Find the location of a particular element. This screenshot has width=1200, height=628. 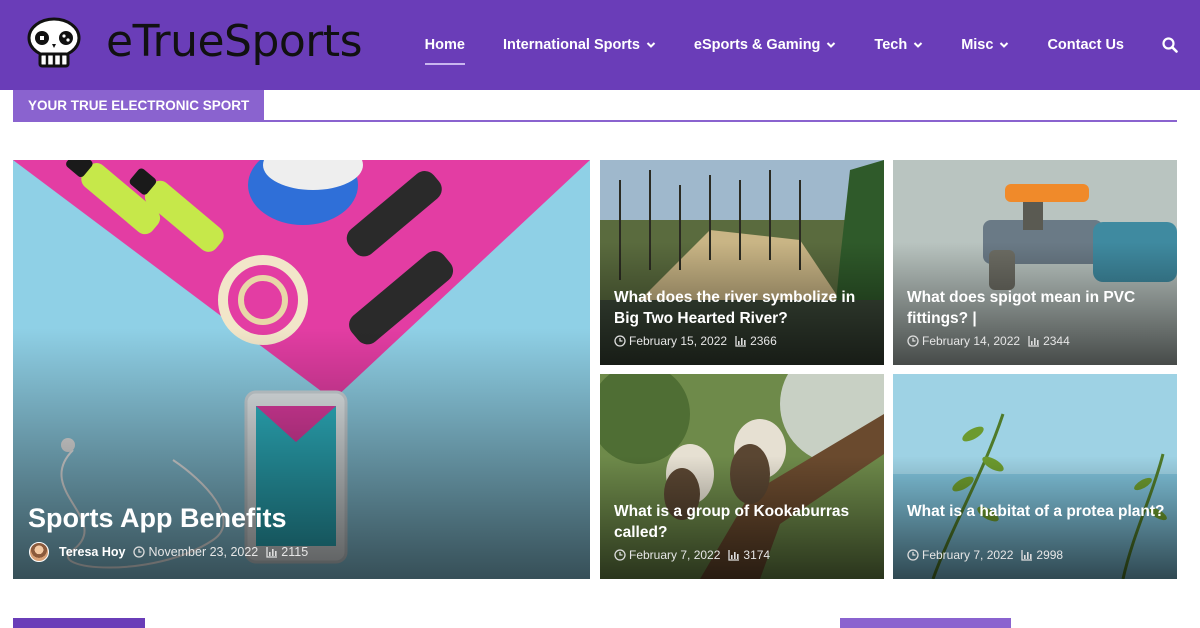

skull-gamepad-icon is located at coordinates (54, 42).